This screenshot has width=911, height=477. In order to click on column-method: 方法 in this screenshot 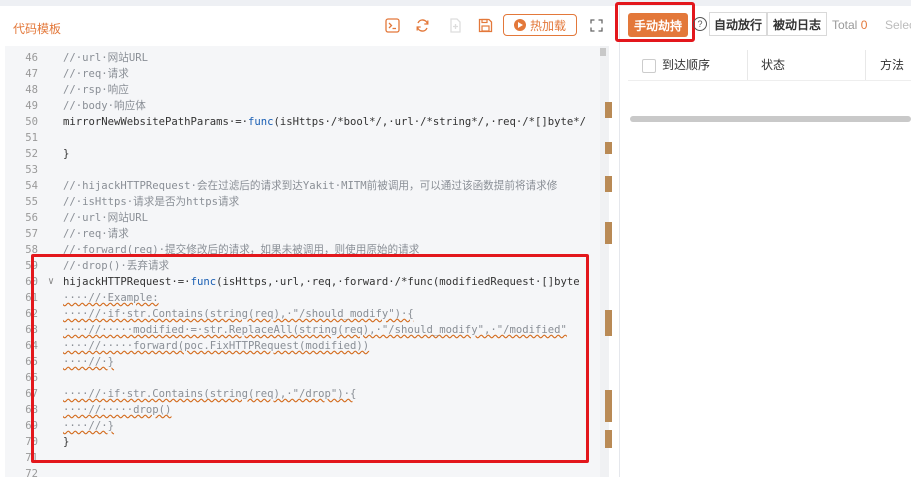, I will do `click(892, 65)`.